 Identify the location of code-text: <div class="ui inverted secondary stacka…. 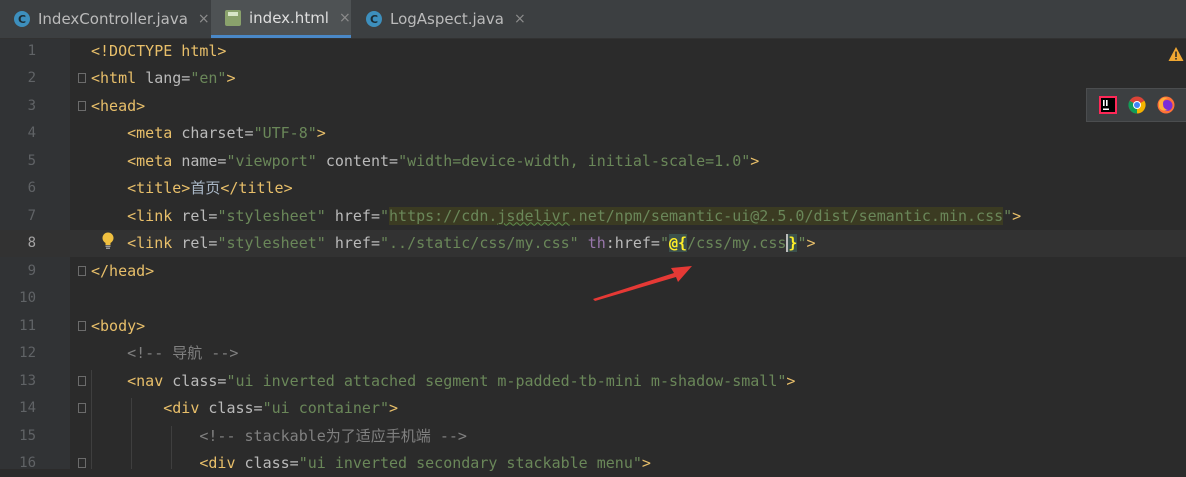
(371, 463).